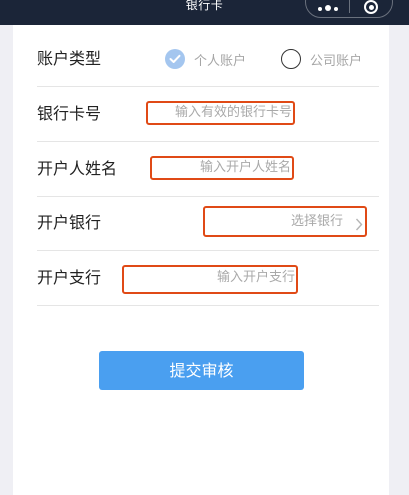 The image size is (409, 495). What do you see at coordinates (233, 112) in the screenshot?
I see `card-number-placeholder: 输入有效的银行卡号` at bounding box center [233, 112].